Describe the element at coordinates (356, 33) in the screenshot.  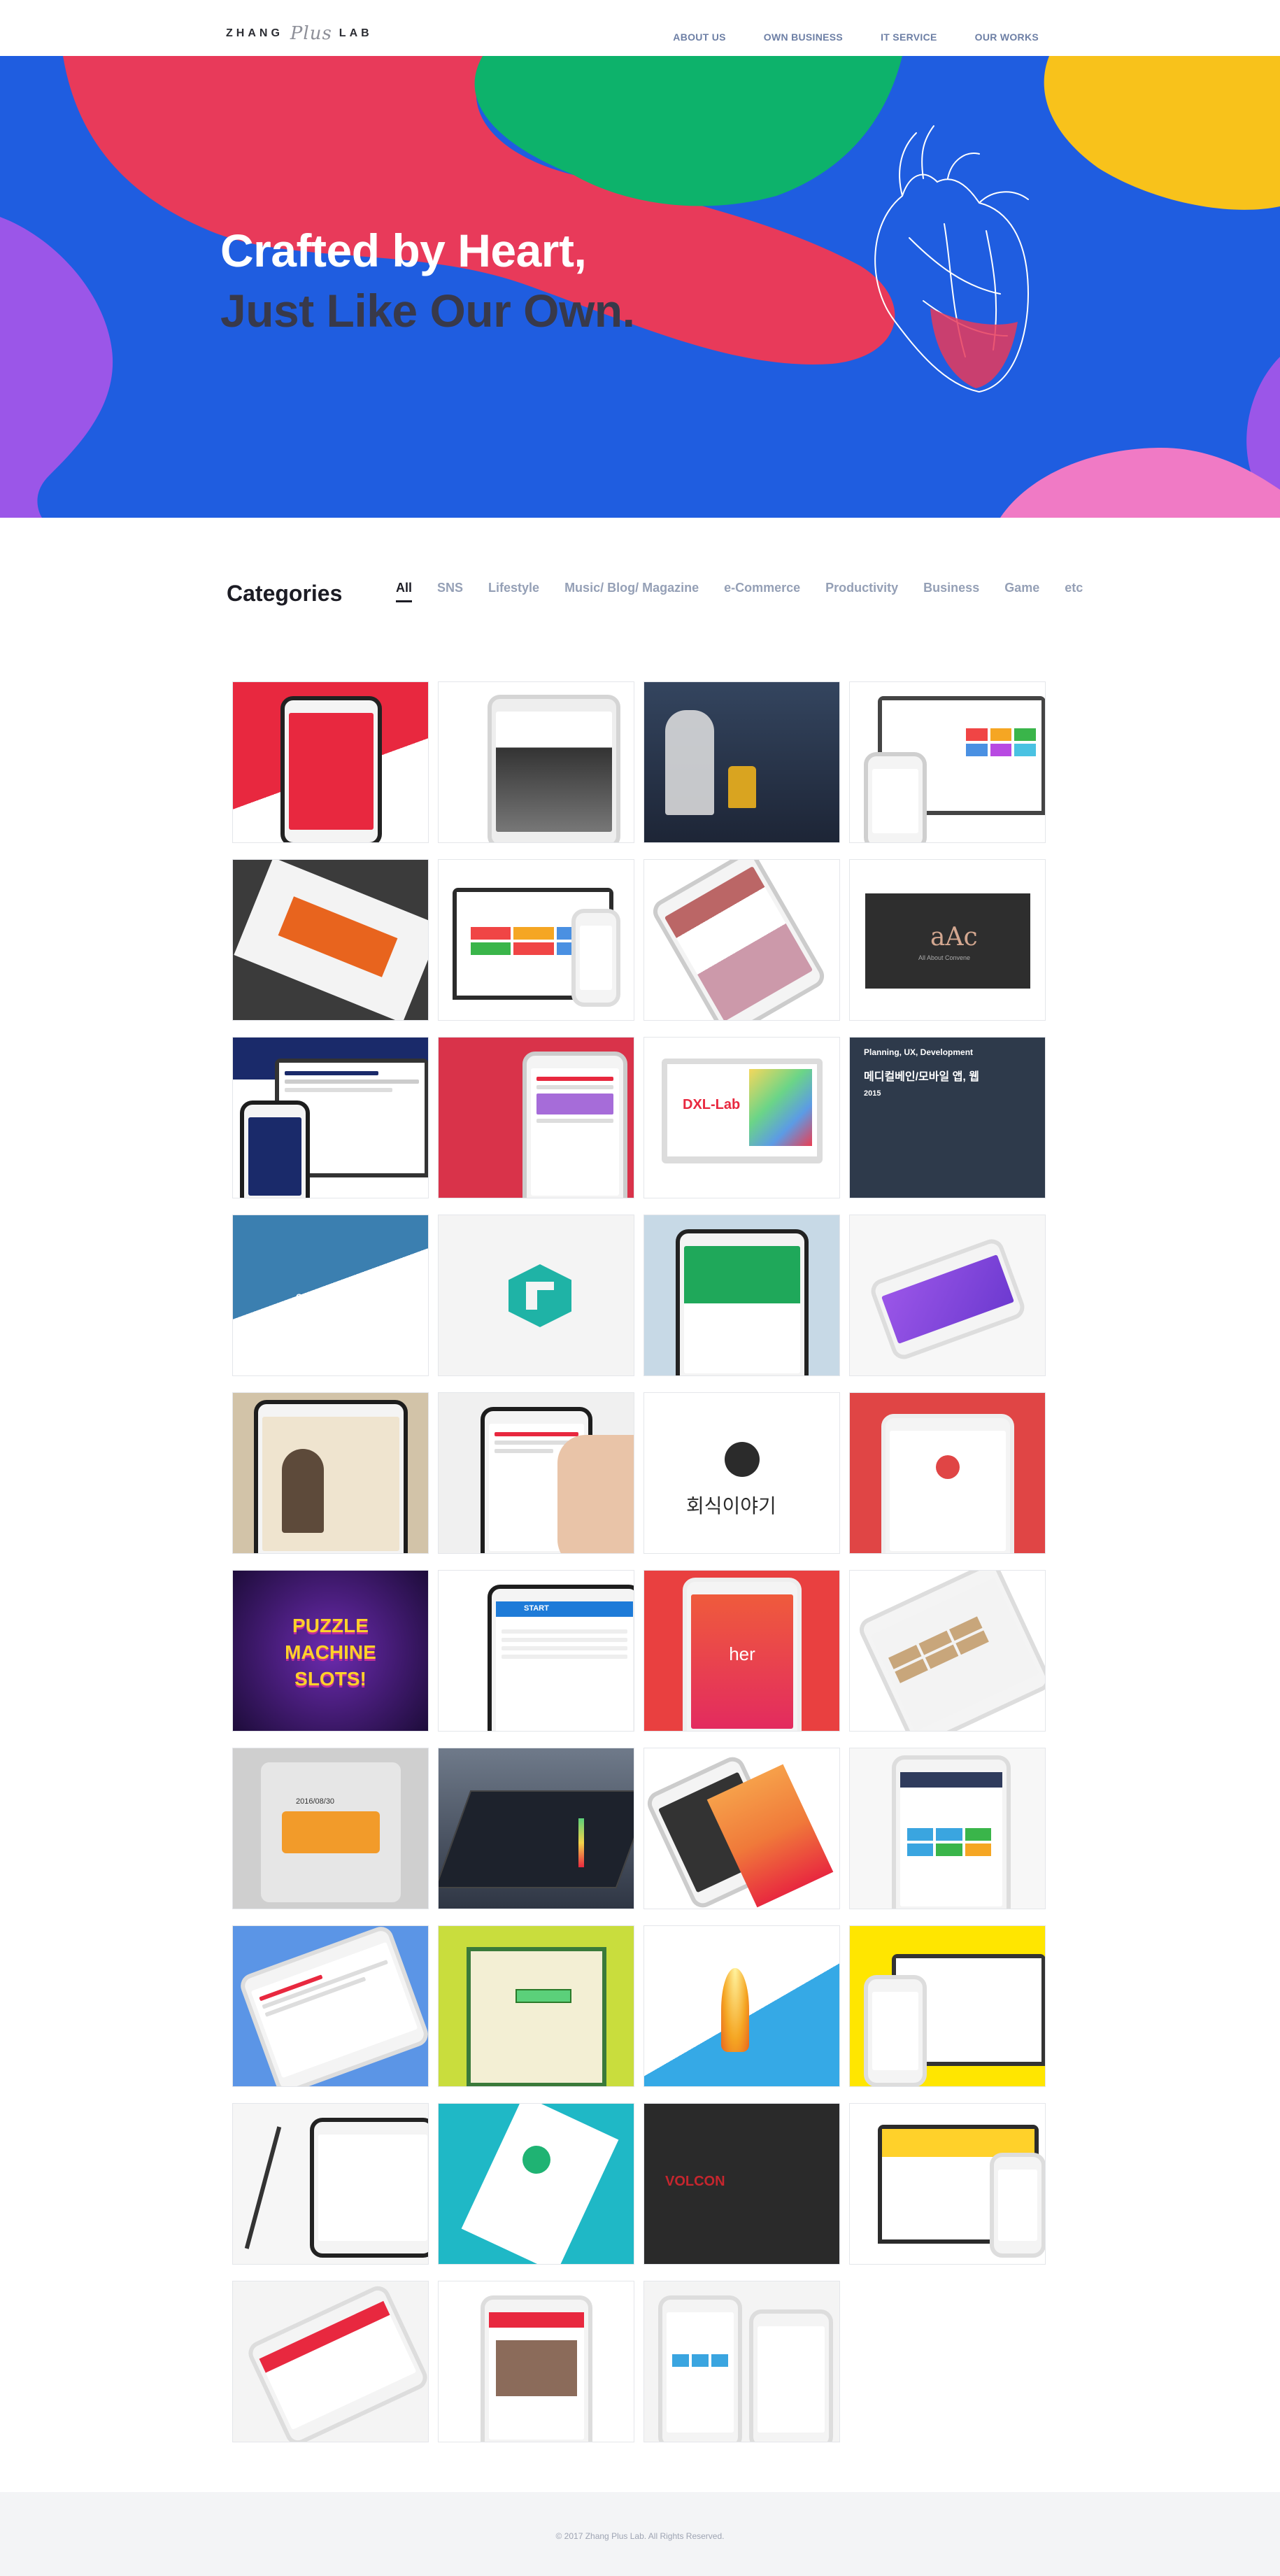
I see `logo-word-right: LAB` at that location.